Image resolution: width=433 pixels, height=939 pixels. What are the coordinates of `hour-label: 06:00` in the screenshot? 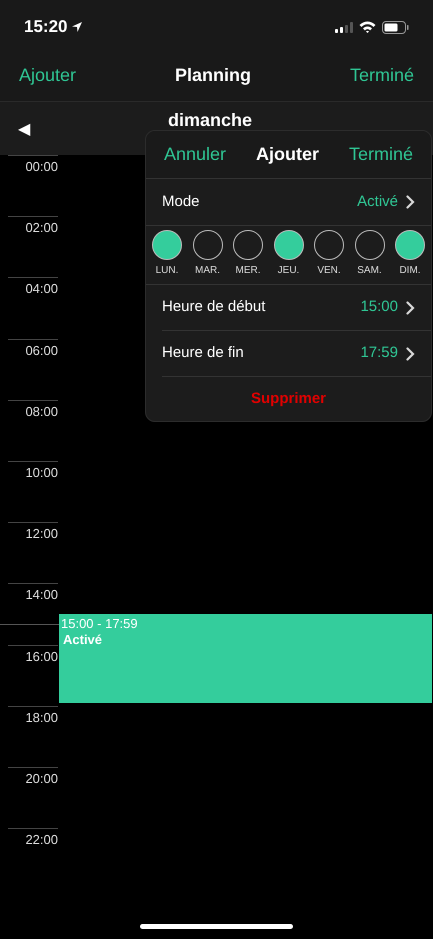 It's located at (41, 351).